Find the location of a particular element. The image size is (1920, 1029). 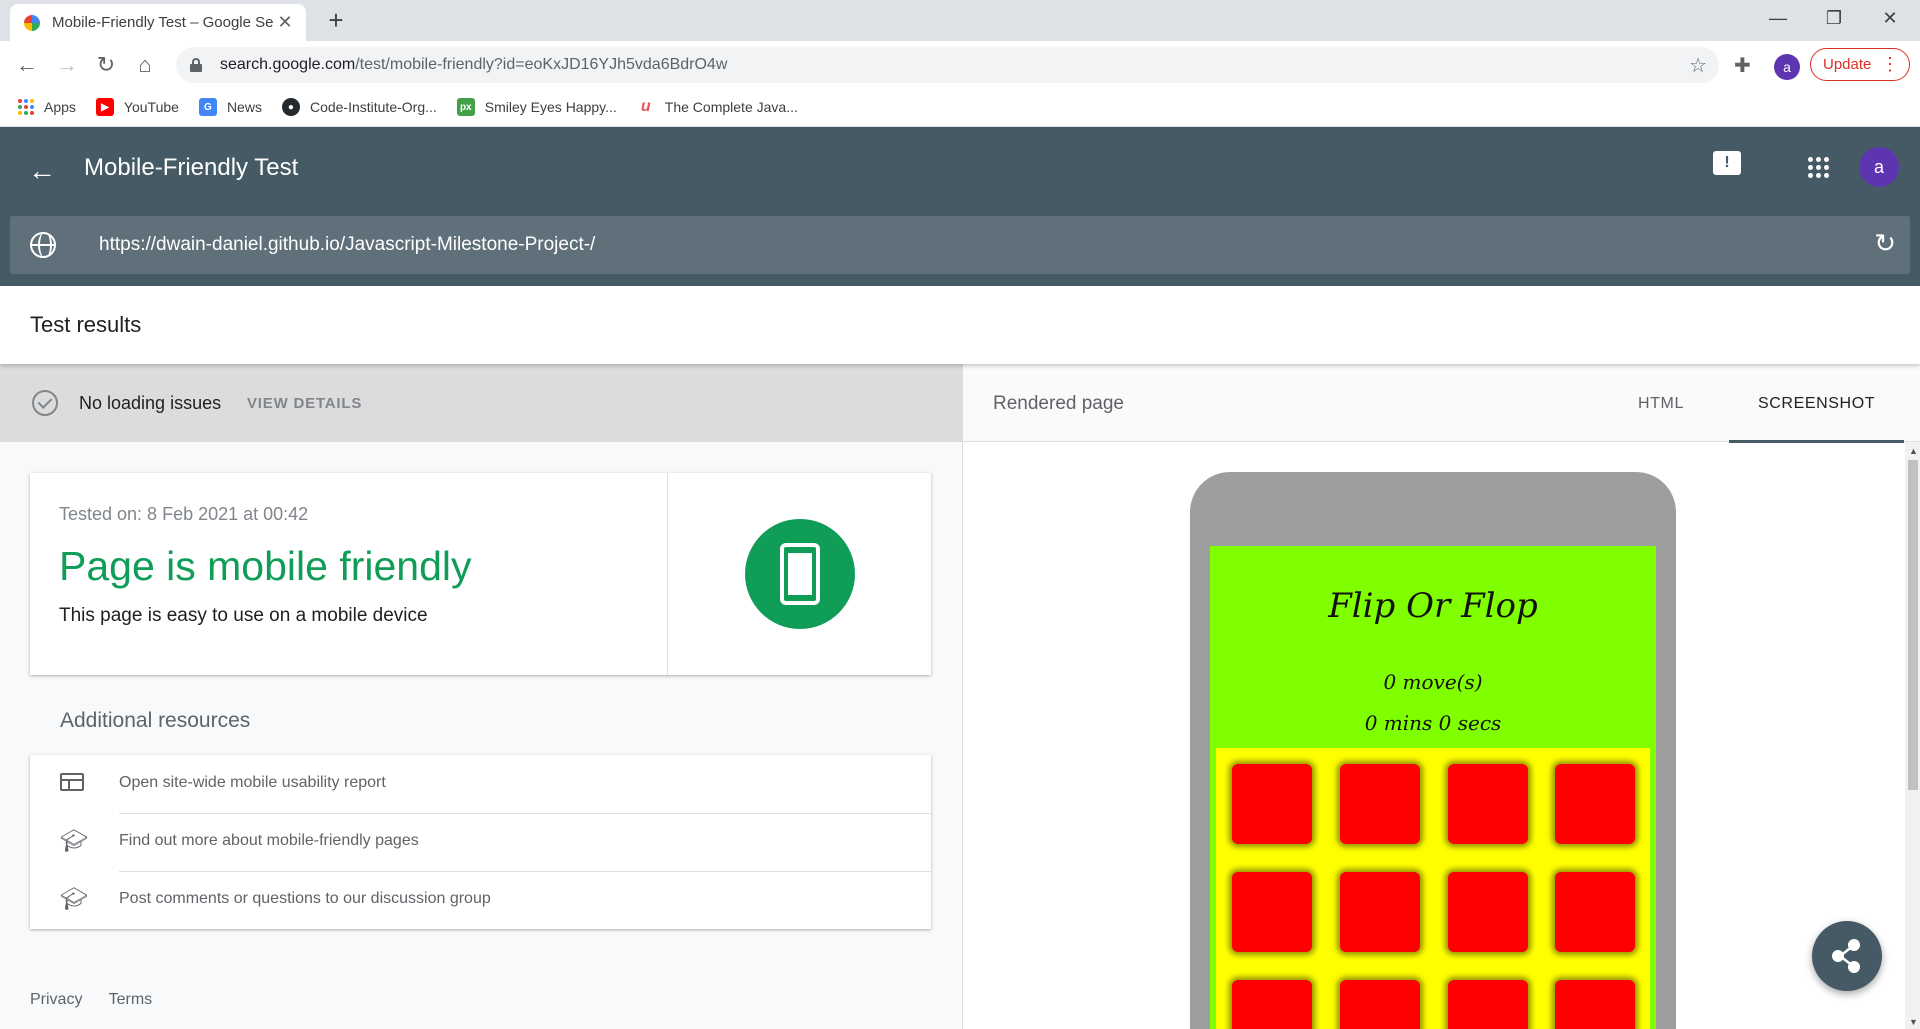

check-circle-icon is located at coordinates (45, 403).